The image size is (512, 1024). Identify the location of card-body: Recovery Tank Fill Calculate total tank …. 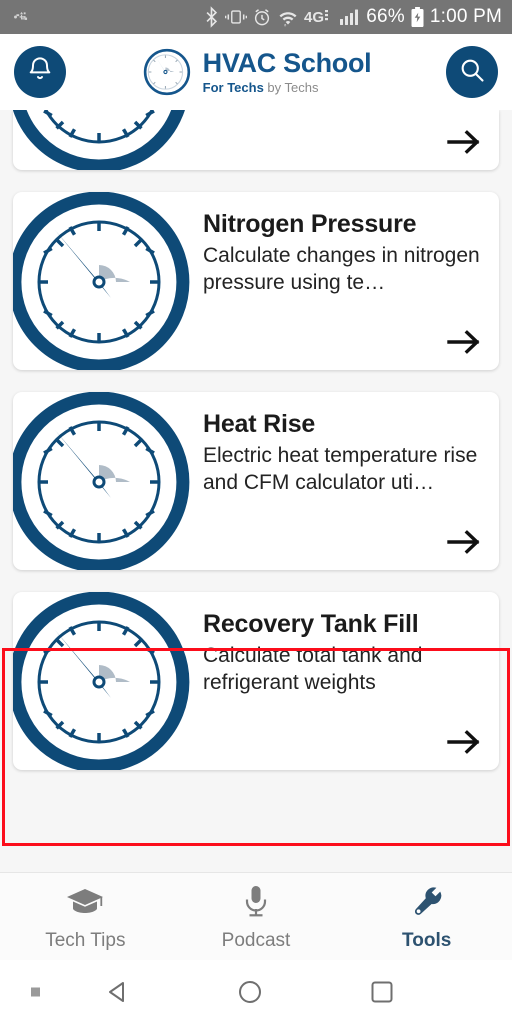
(346, 681).